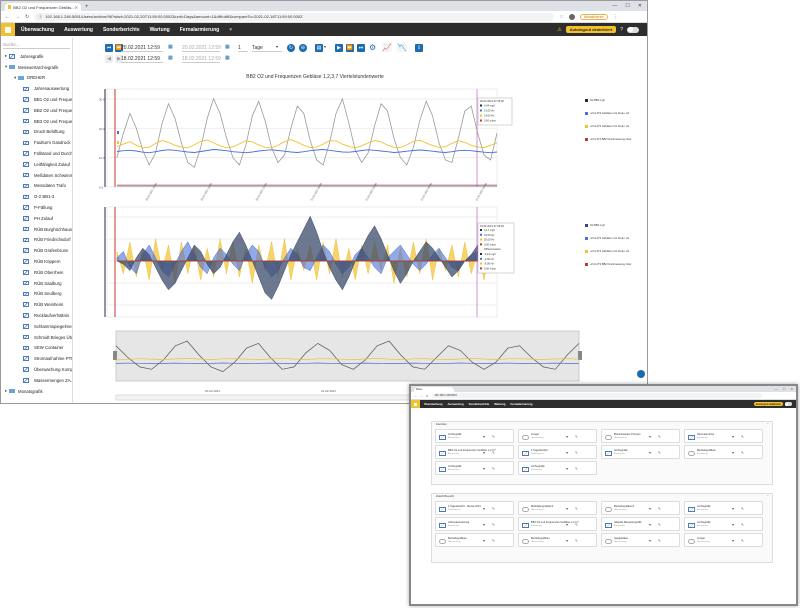 This screenshot has width=800, height=608. What do you see at coordinates (78, 30) in the screenshot?
I see `nav-auswertung: Auswertung` at bounding box center [78, 30].